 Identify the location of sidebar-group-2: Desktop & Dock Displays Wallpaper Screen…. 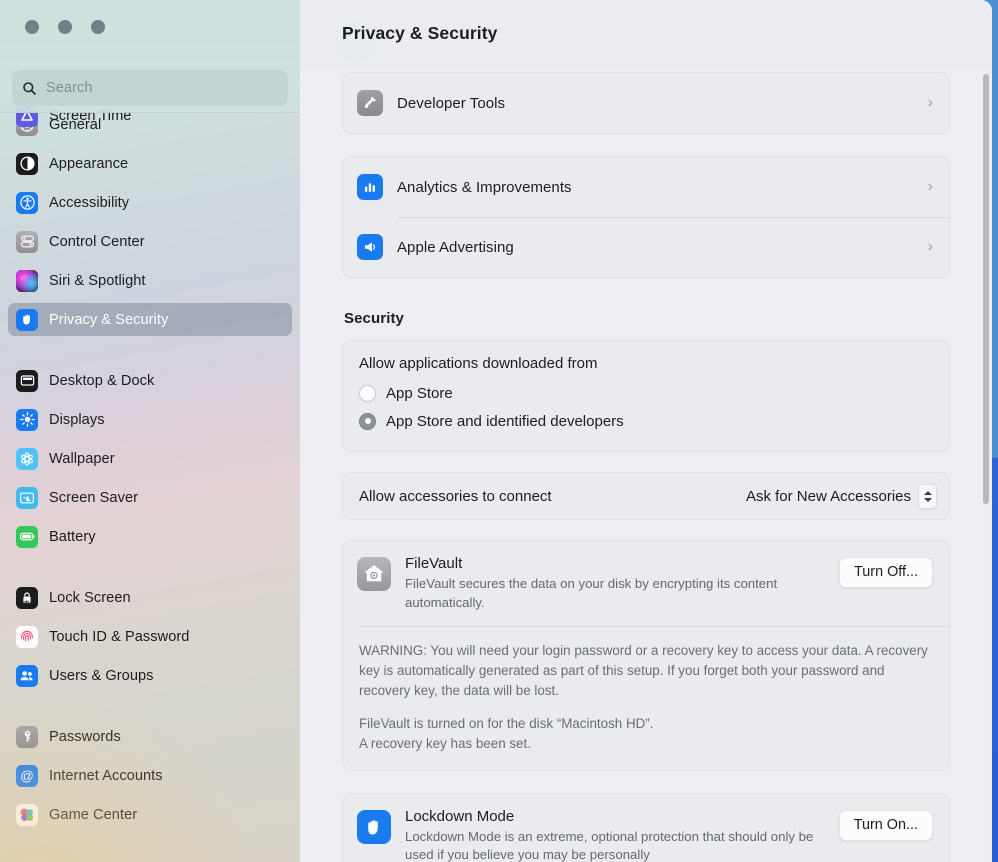
(150, 458).